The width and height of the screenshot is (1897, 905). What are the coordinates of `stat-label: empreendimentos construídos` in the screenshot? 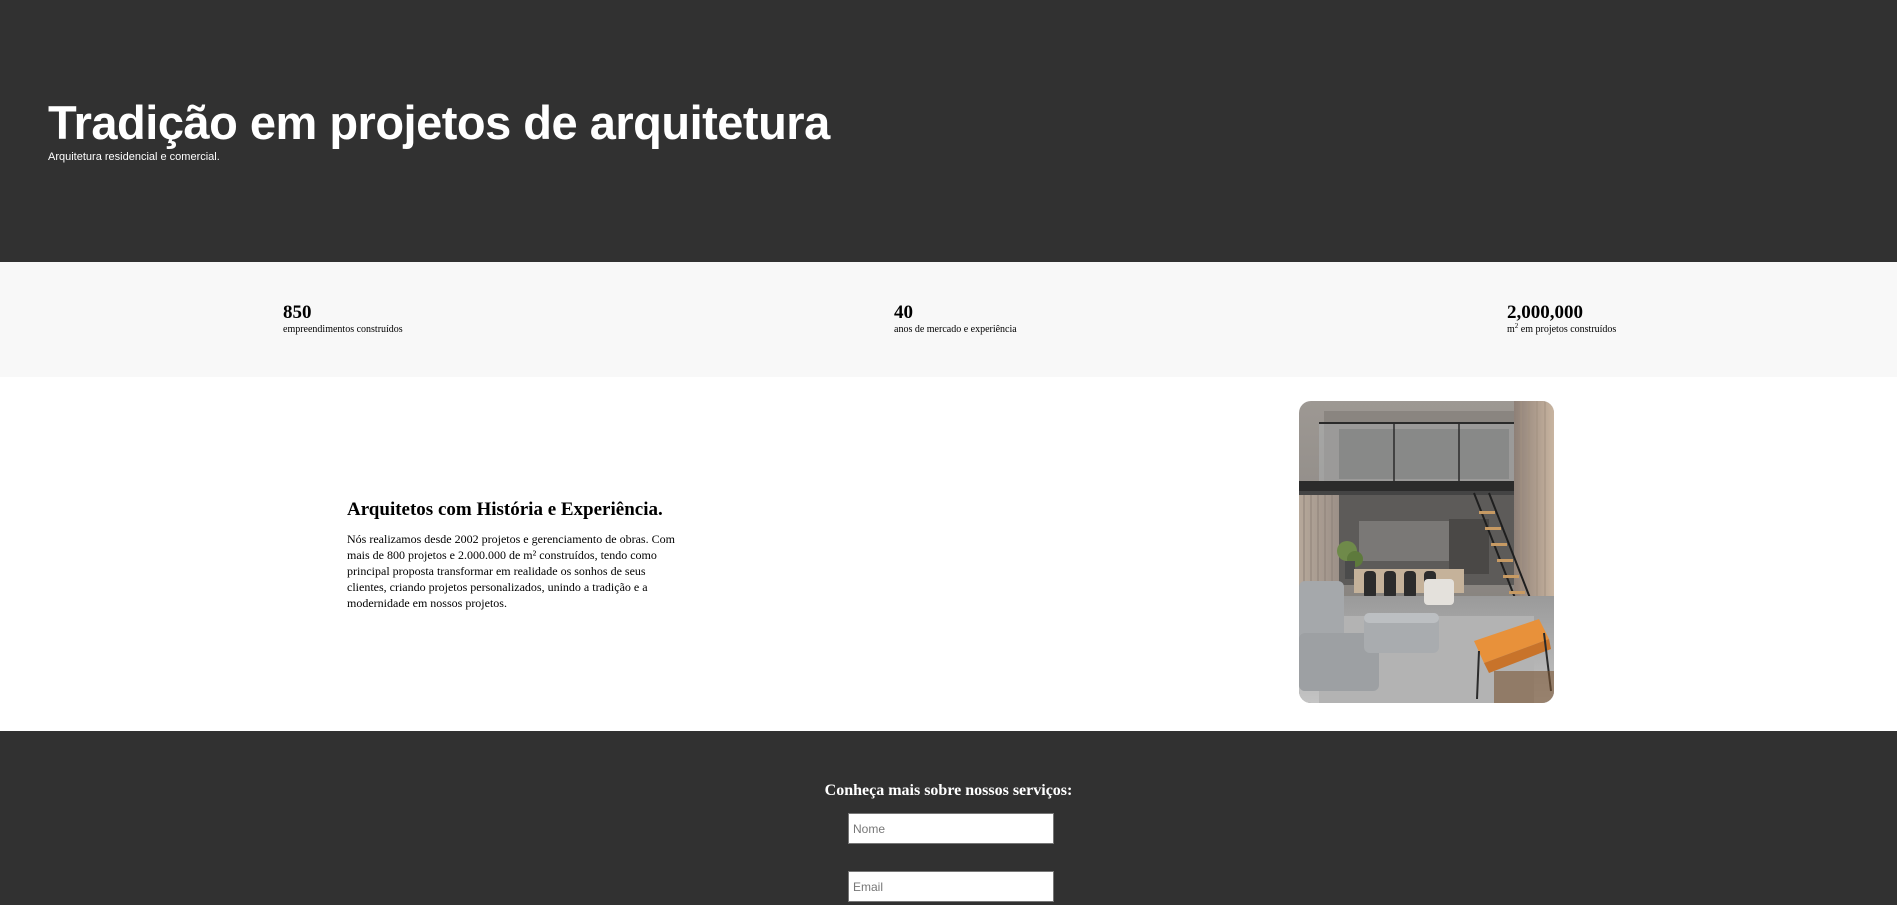 It's located at (343, 329).